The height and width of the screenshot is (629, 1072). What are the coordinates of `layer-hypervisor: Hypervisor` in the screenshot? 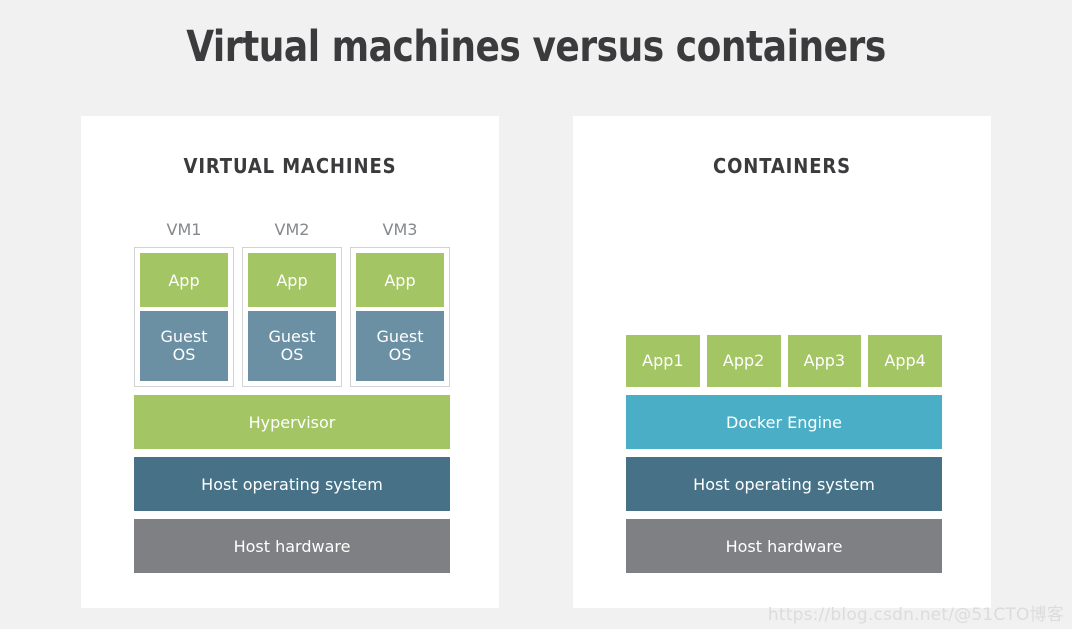 It's located at (292, 422).